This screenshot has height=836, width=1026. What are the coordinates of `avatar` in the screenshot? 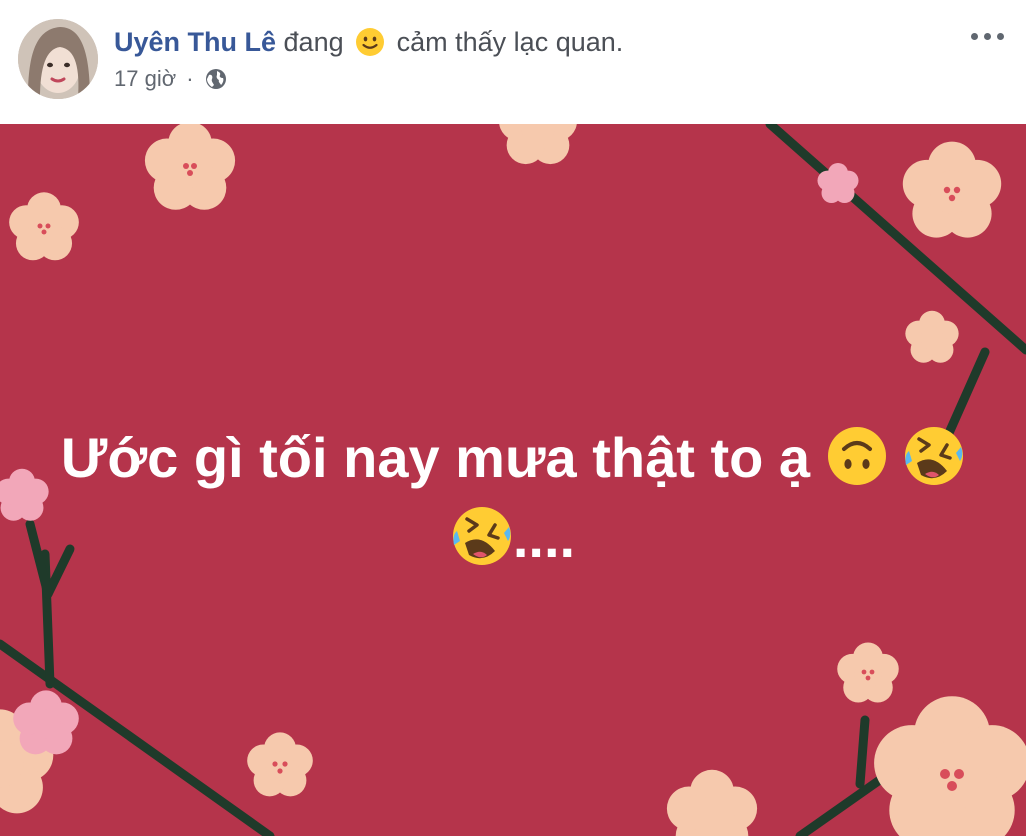 It's located at (58, 59).